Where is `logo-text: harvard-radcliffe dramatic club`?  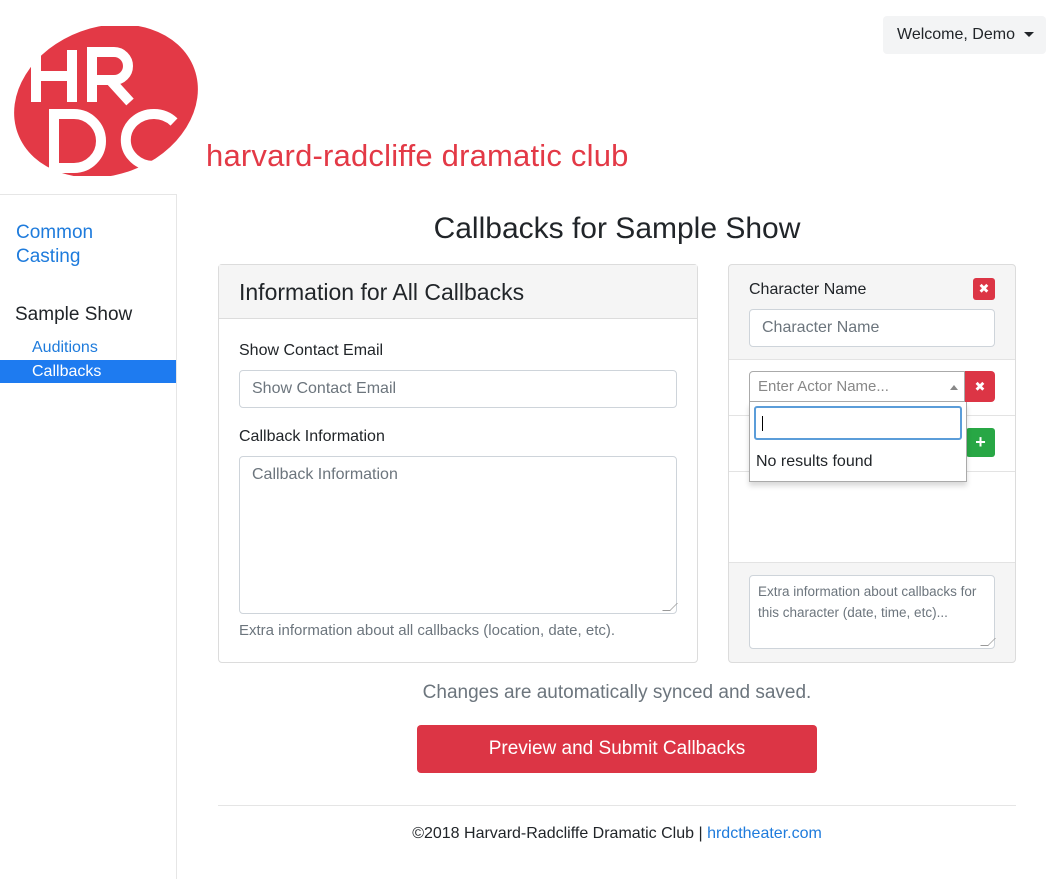 logo-text: harvard-radcliffe dramatic club is located at coordinates (417, 155).